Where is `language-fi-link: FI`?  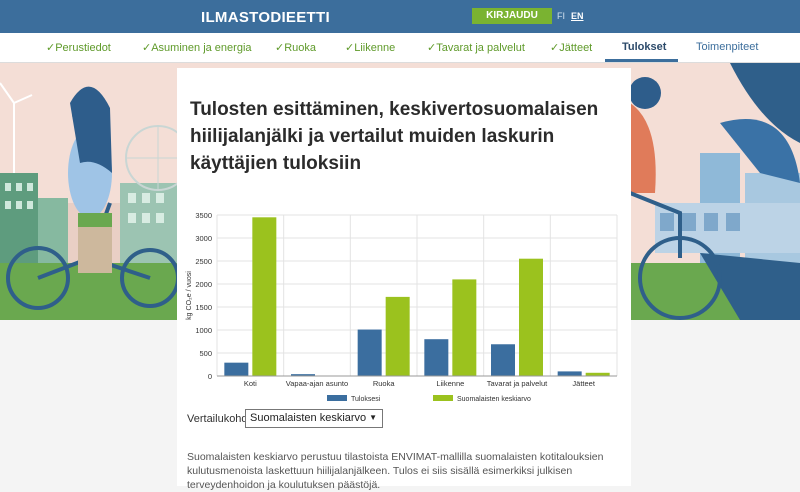 language-fi-link: FI is located at coordinates (561, 16).